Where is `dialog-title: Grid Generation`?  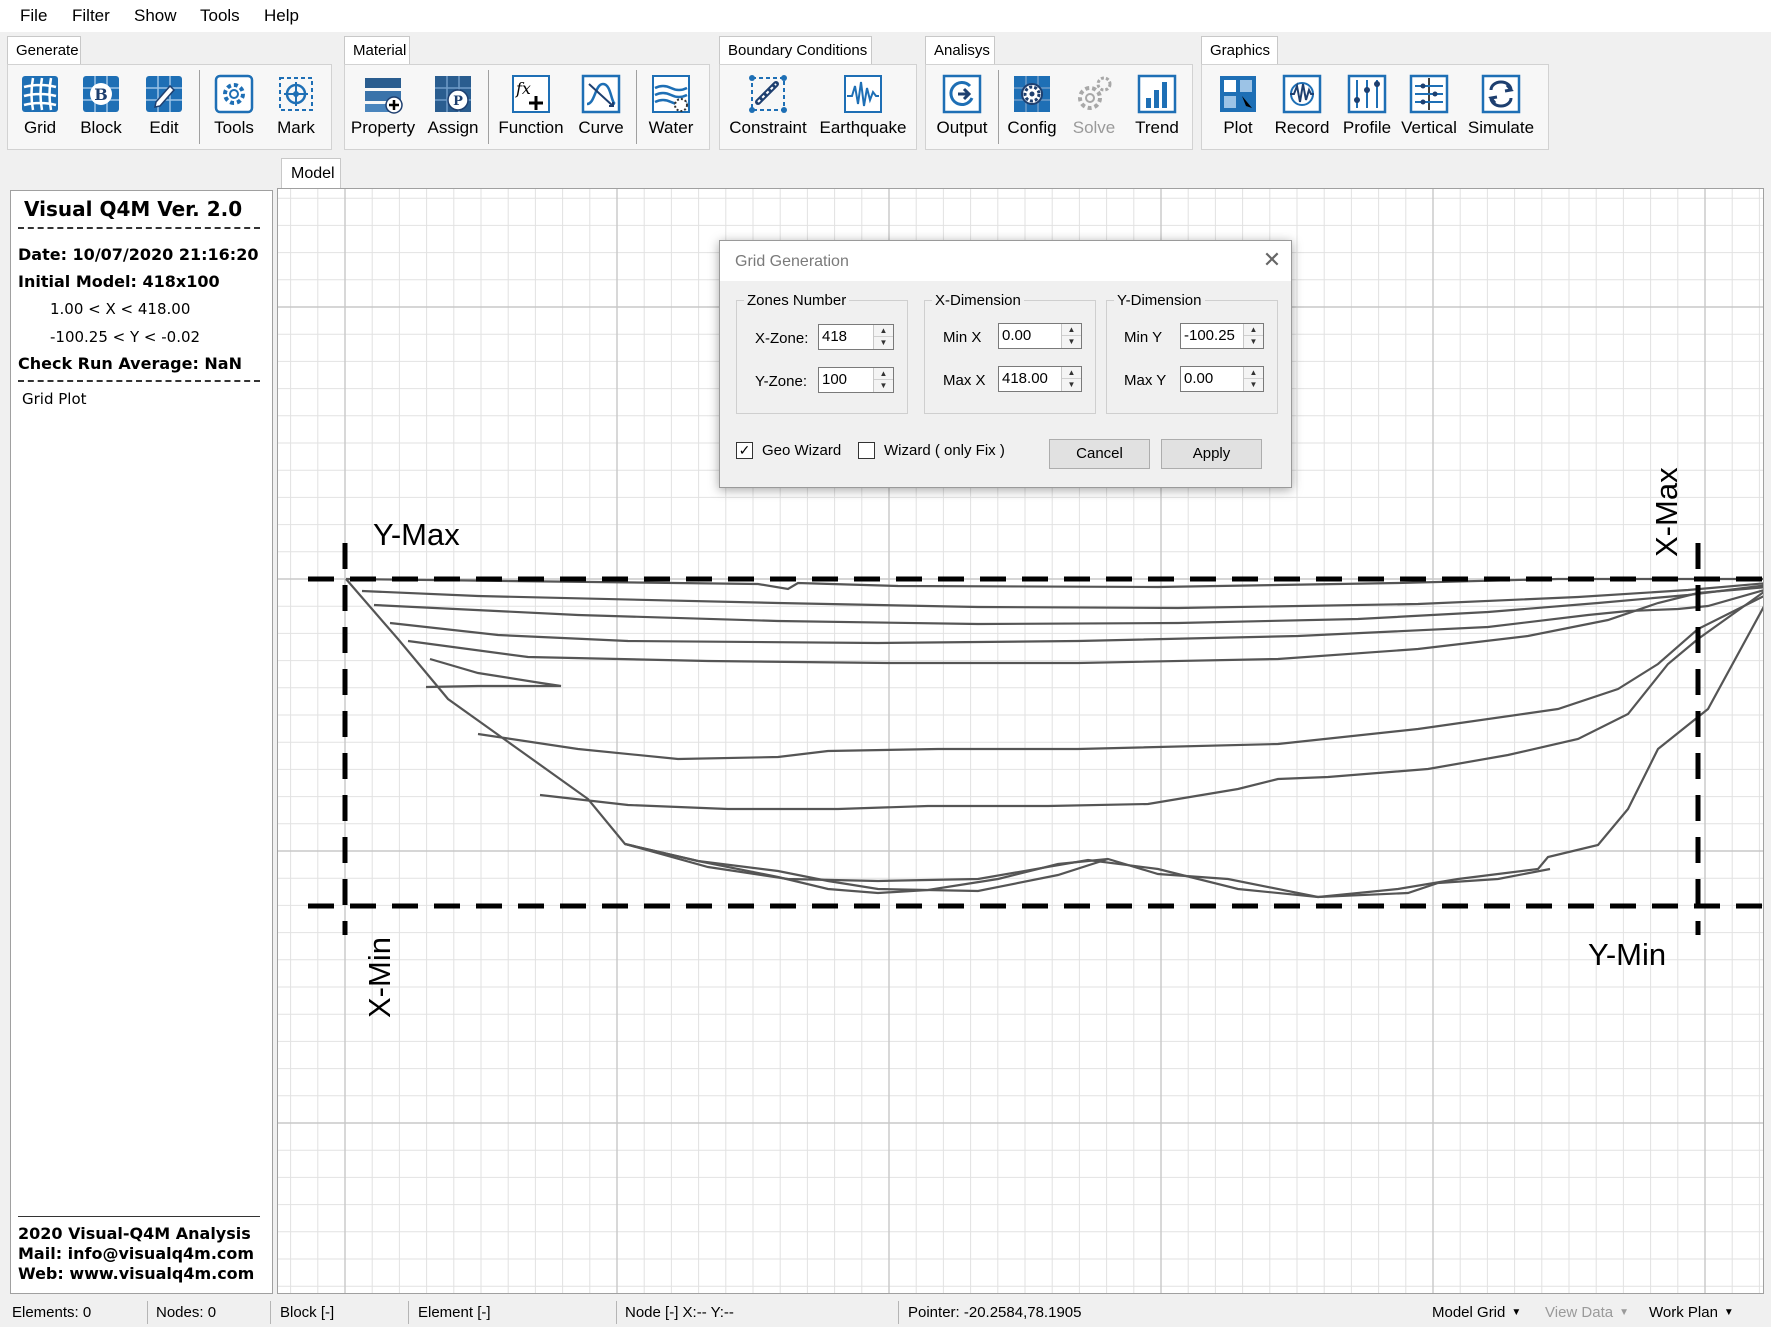
dialog-title: Grid Generation is located at coordinates (792, 261).